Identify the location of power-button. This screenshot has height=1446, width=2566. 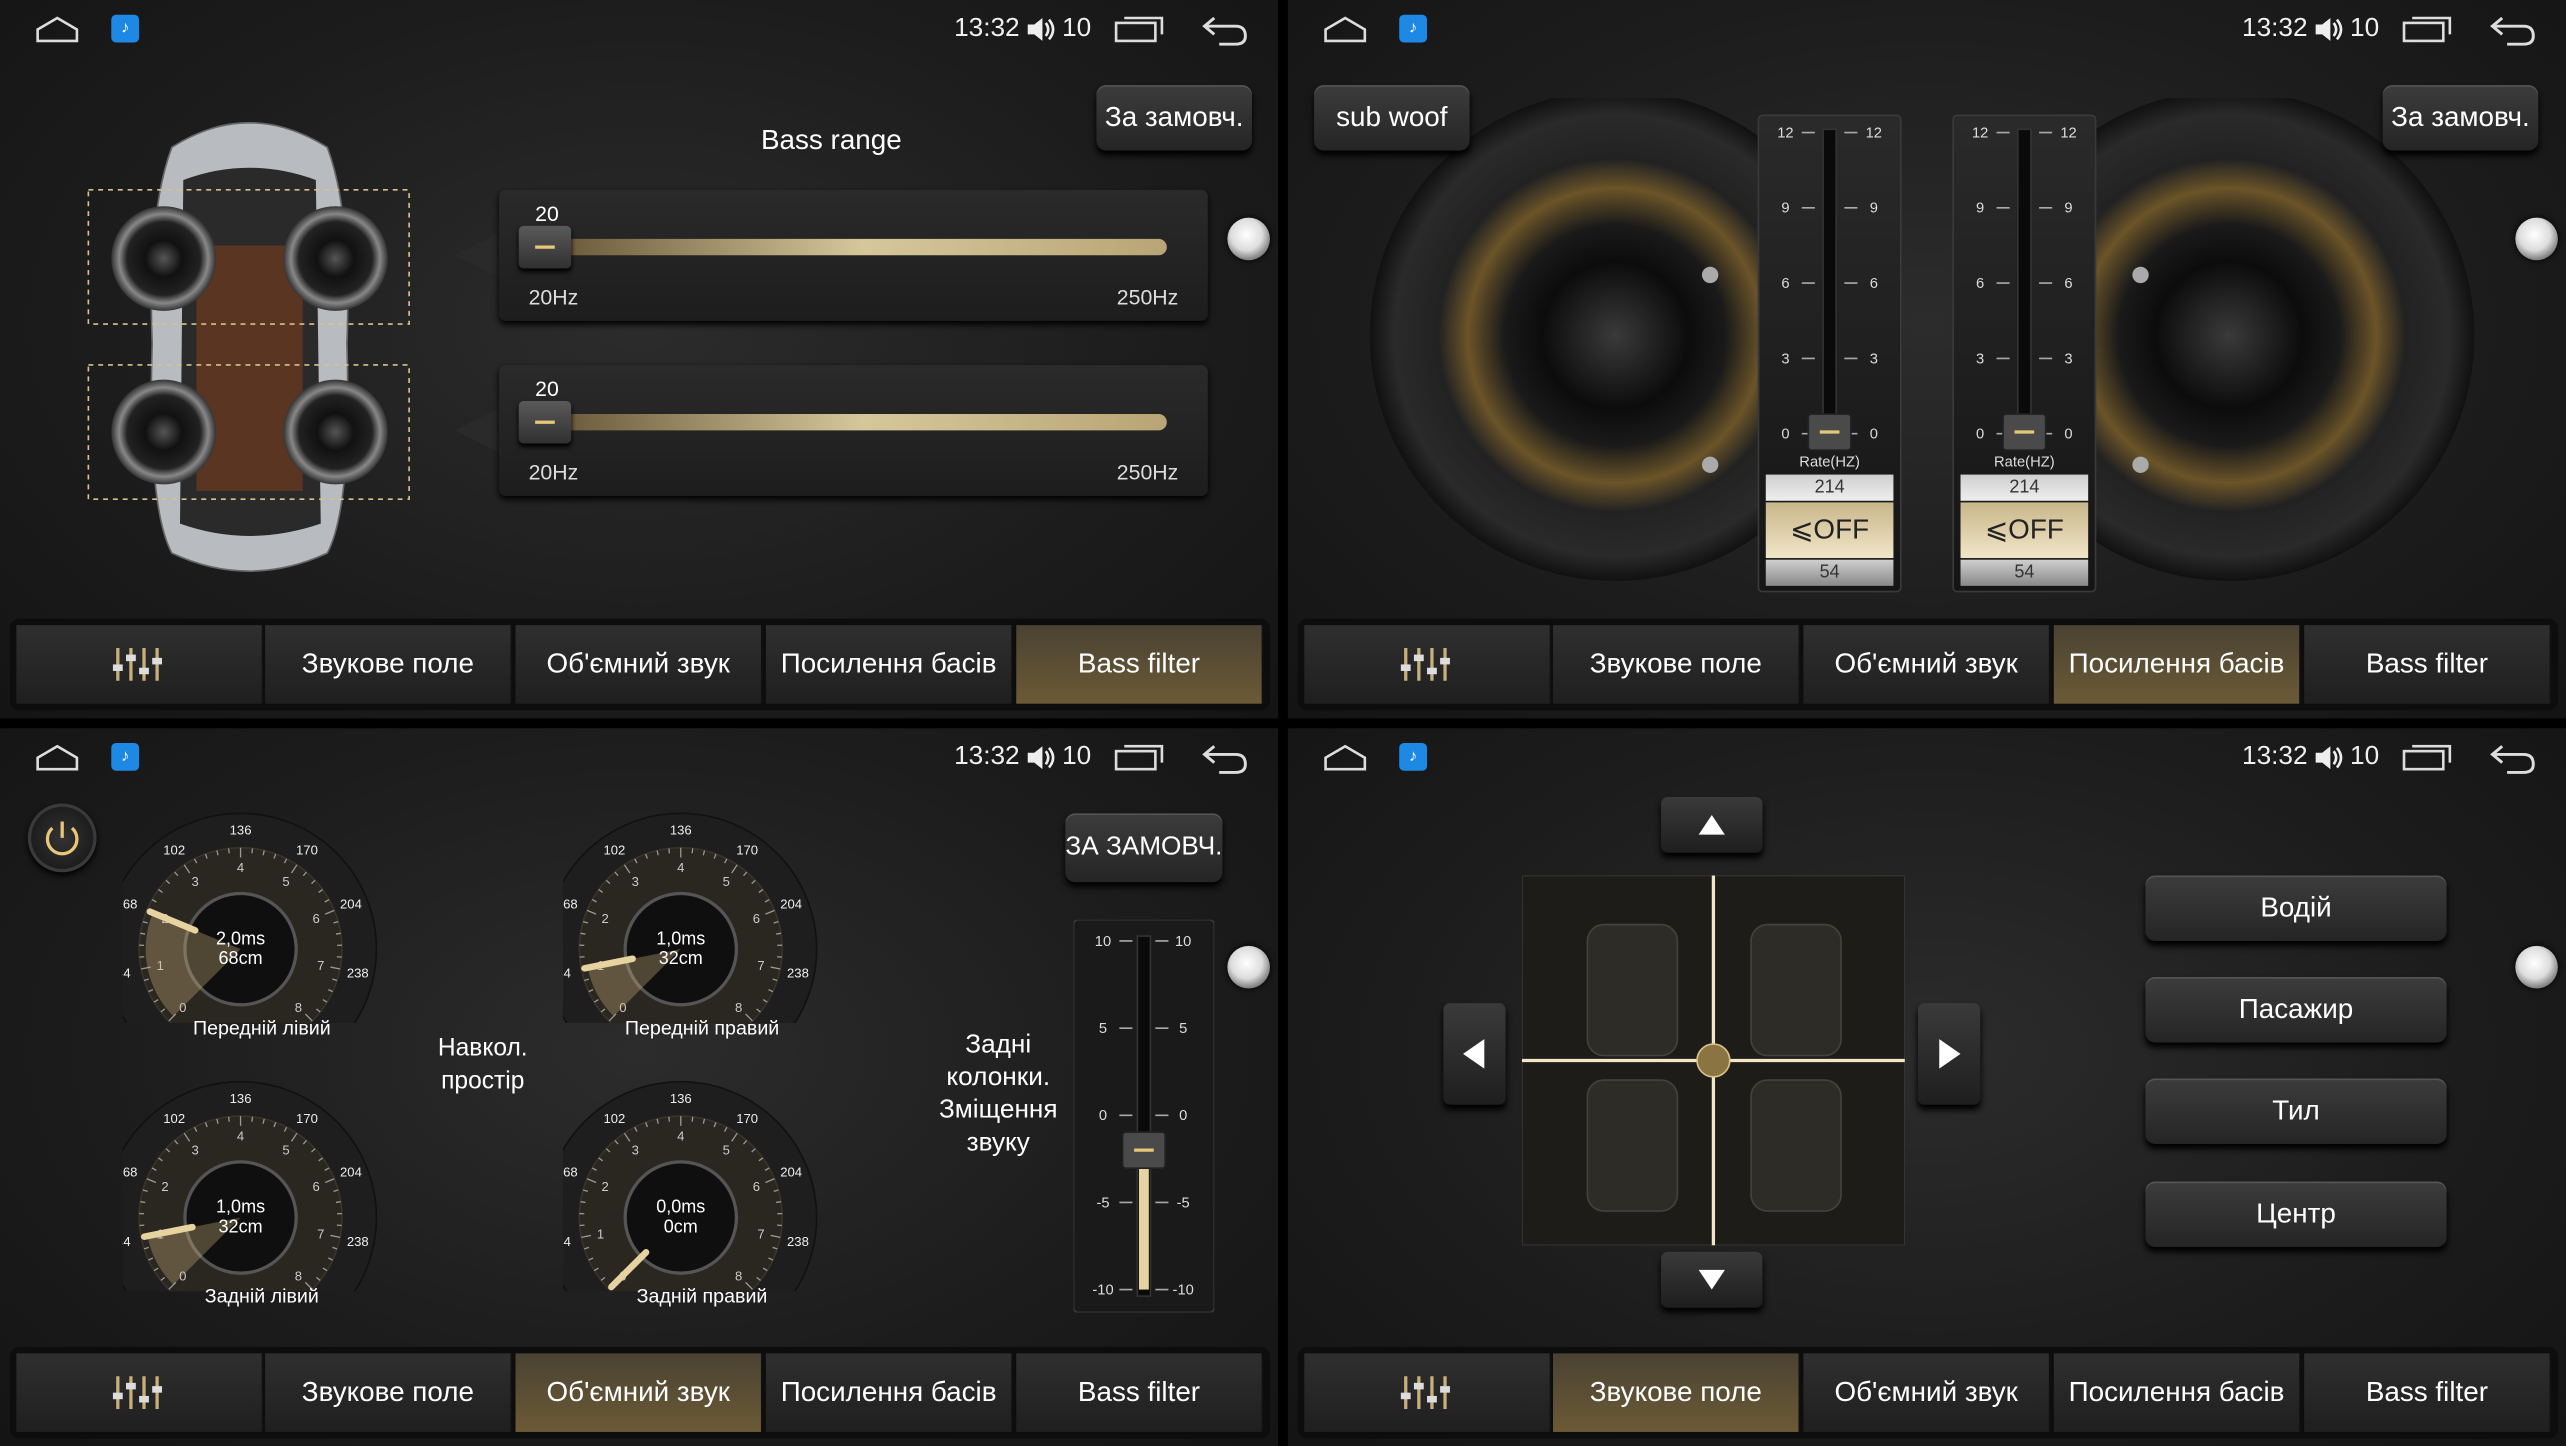
(62, 838).